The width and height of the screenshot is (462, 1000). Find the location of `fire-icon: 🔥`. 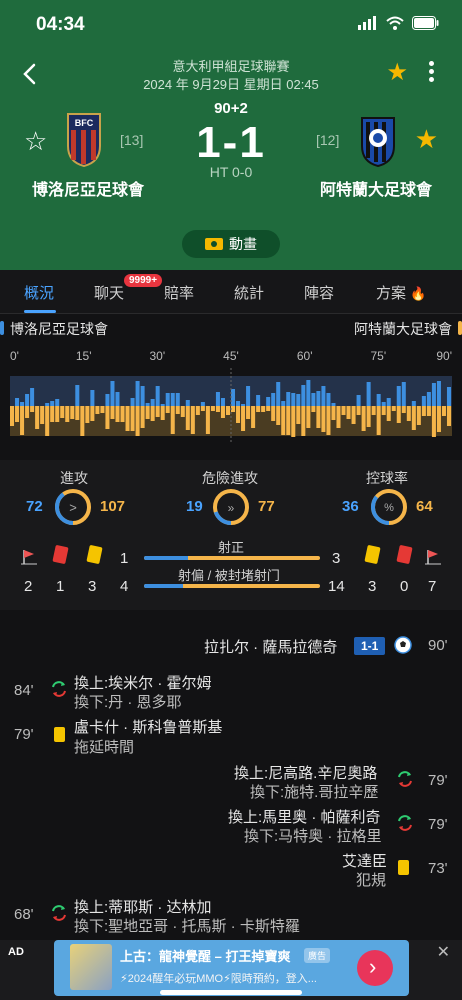

fire-icon: 🔥 is located at coordinates (418, 293).